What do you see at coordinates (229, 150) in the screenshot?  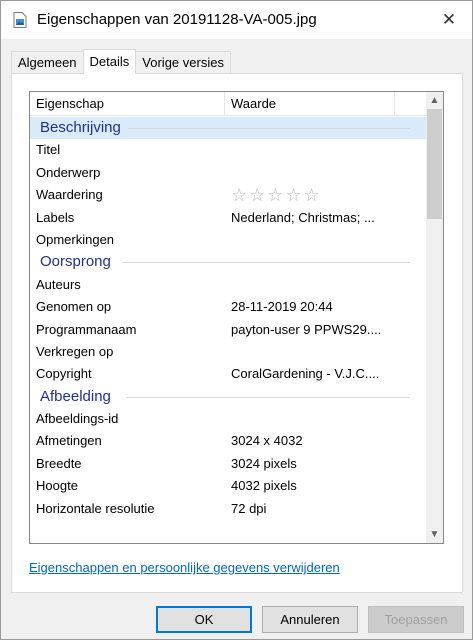 I see `property-row: Titel` at bounding box center [229, 150].